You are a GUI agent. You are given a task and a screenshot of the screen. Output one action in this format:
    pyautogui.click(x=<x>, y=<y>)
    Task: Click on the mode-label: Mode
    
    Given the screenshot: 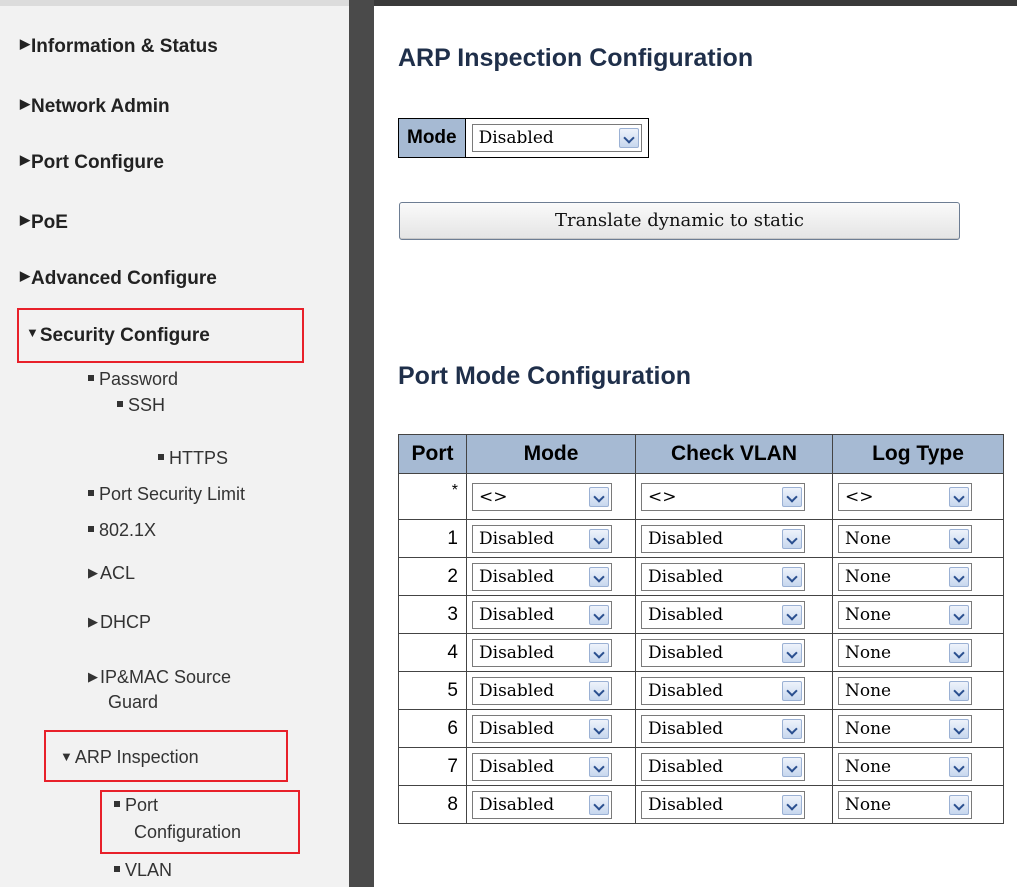 What is the action you would take?
    pyautogui.click(x=432, y=138)
    